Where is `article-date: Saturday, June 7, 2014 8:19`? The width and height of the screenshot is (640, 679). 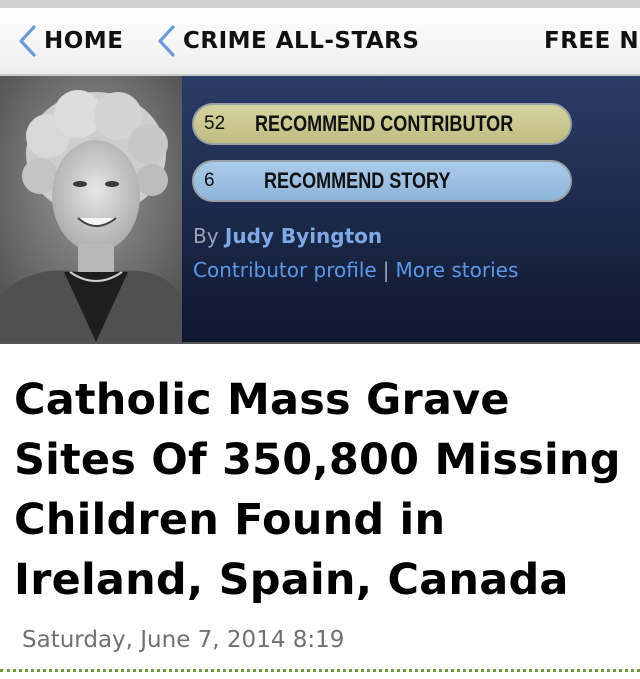 article-date: Saturday, June 7, 2014 8:19 is located at coordinates (183, 640).